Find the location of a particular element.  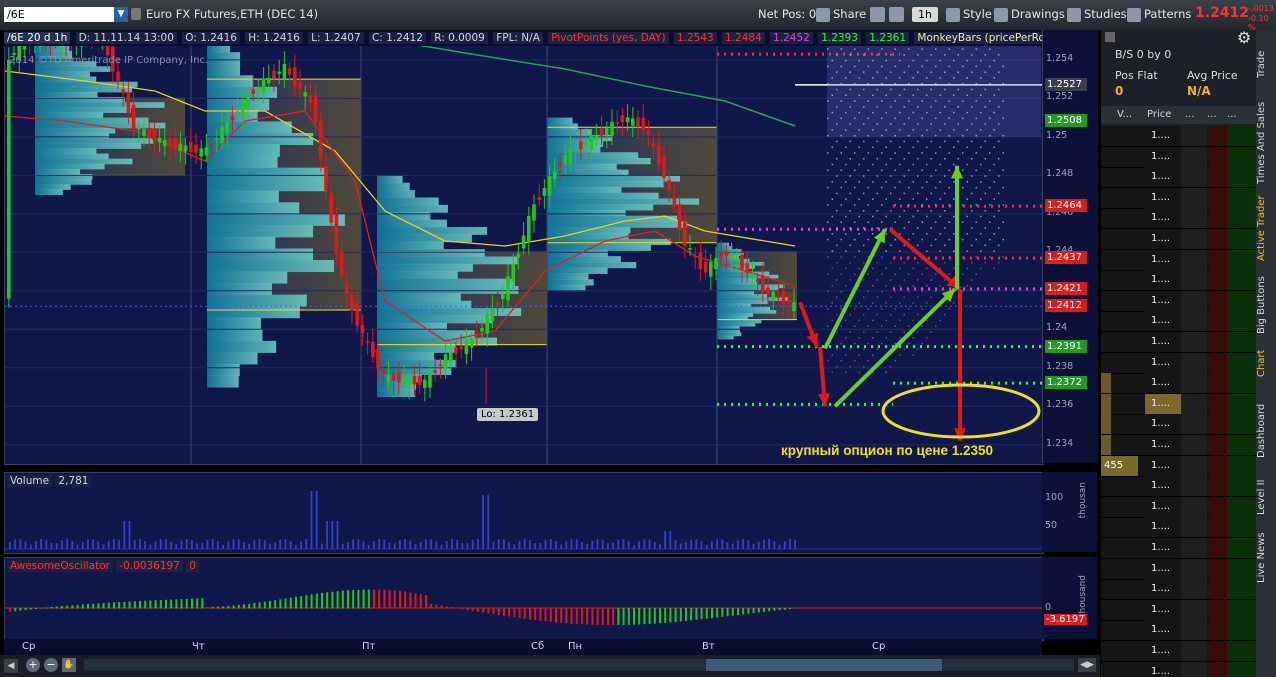

volume-pane: Volume 2,781 is located at coordinates (524, 513).